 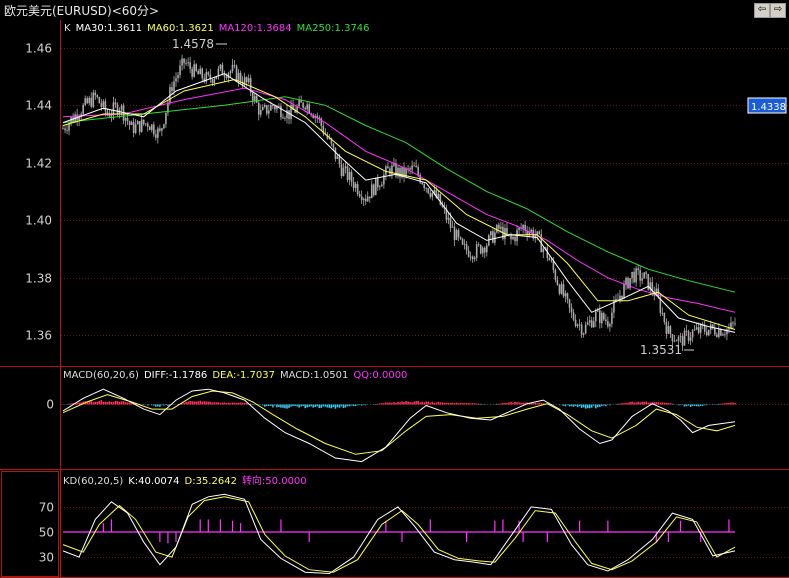 I want to click on legend-item: QQ:0.0000, so click(x=380, y=375).